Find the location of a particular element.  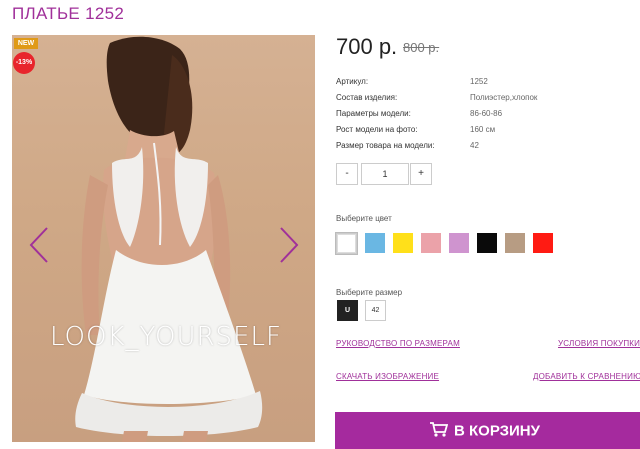

cart-icon is located at coordinates (439, 431).